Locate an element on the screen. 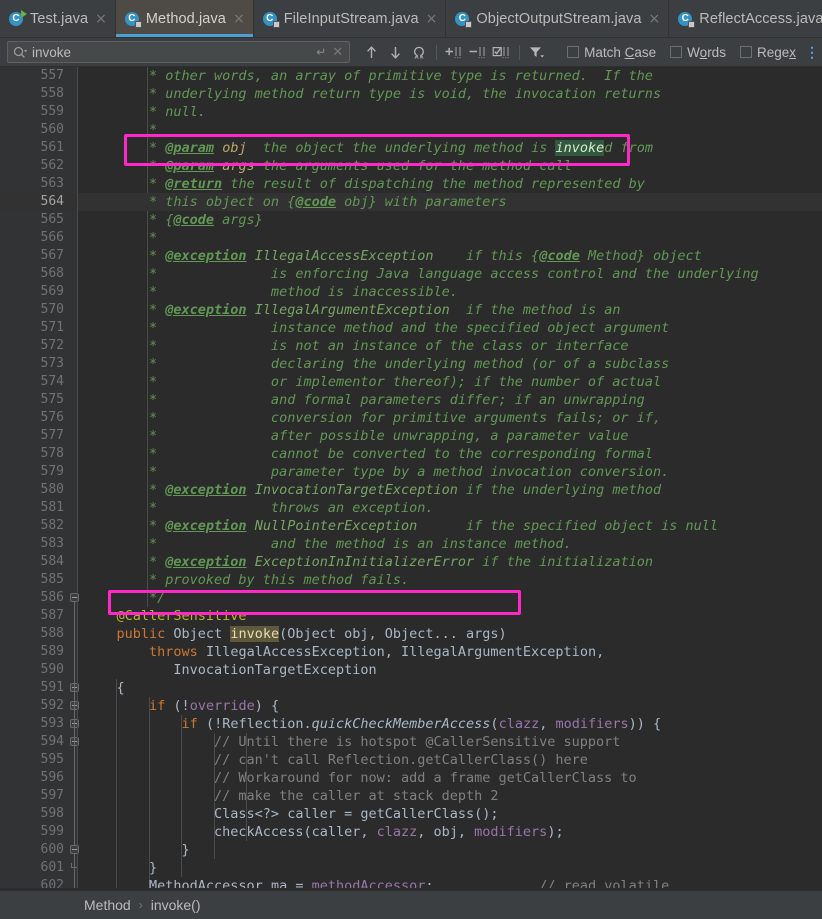  match-case-checkbox is located at coordinates (573, 52).